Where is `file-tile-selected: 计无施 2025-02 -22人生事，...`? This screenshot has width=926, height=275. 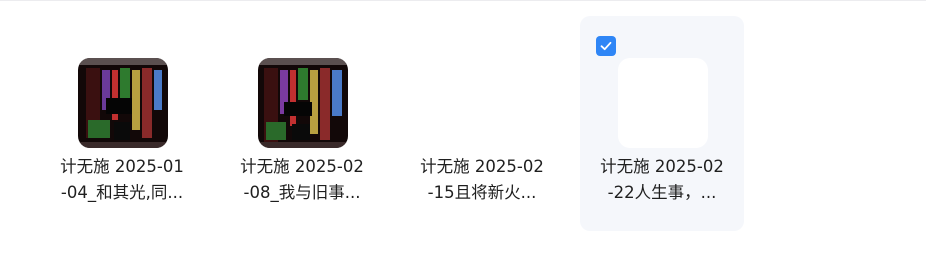 file-tile-selected: 计无施 2025-02 -22人生事，... is located at coordinates (662, 123).